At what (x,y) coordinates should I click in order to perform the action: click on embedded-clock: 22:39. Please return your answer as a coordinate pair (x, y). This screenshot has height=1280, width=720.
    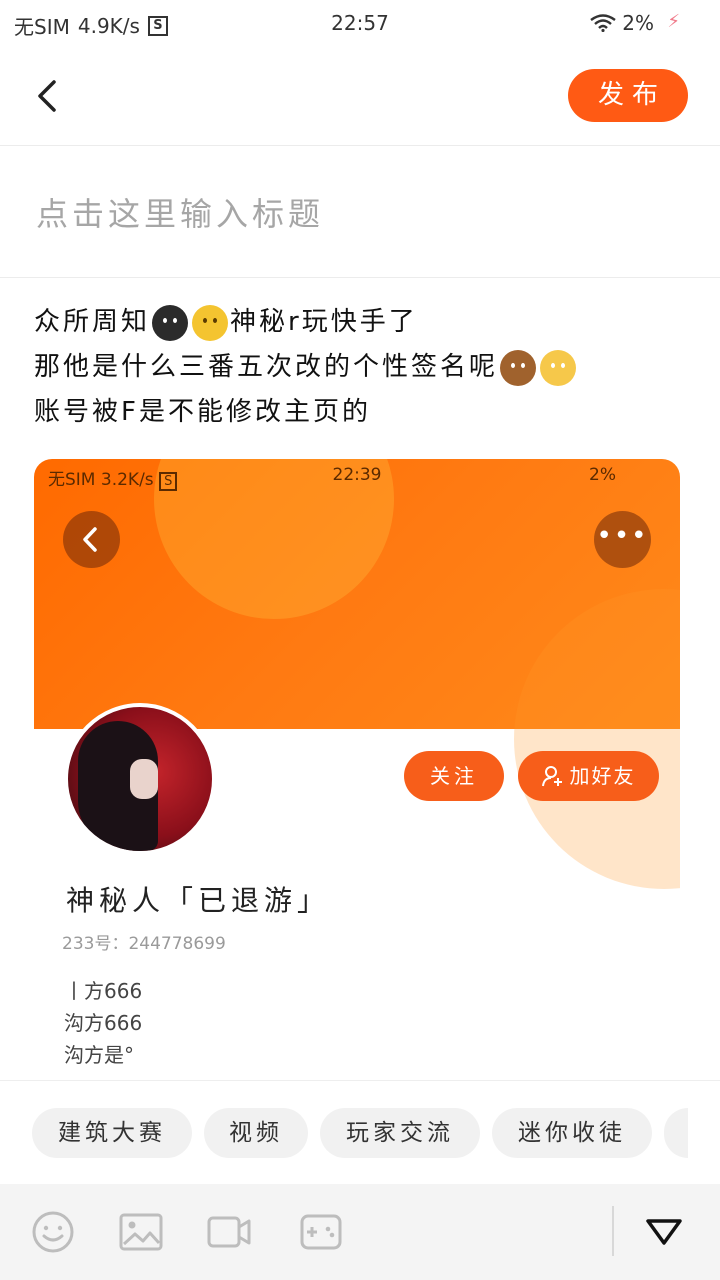
    Looking at the image, I should click on (357, 475).